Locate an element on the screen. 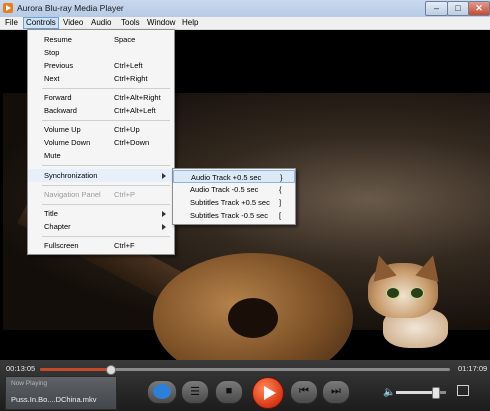 The image size is (490, 411). menu-item-shortcut: Space is located at coordinates (125, 39).